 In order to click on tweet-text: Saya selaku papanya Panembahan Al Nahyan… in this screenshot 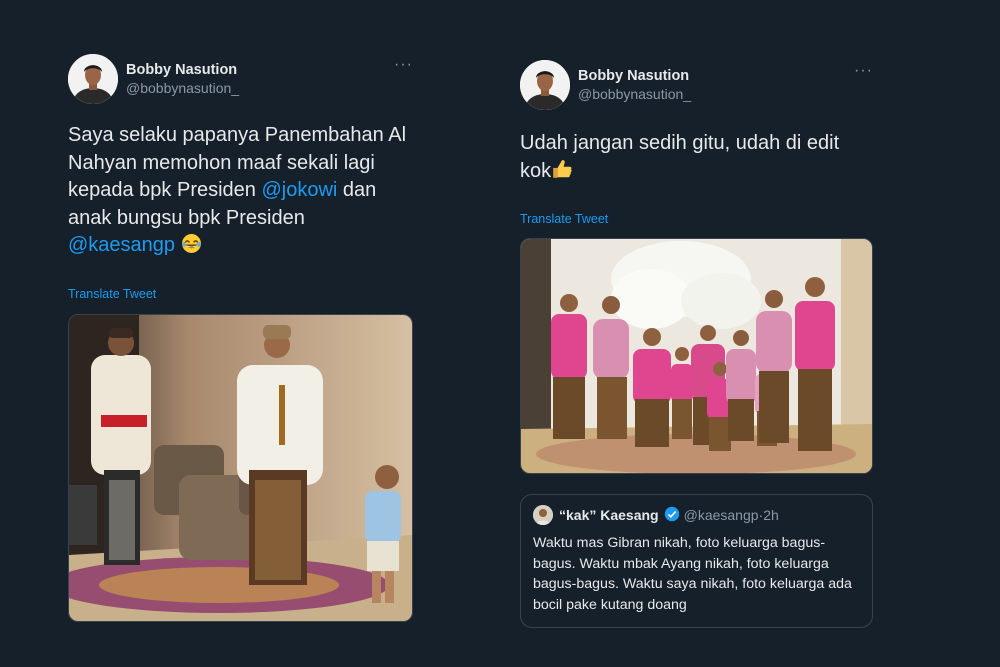, I will do `click(240, 192)`.